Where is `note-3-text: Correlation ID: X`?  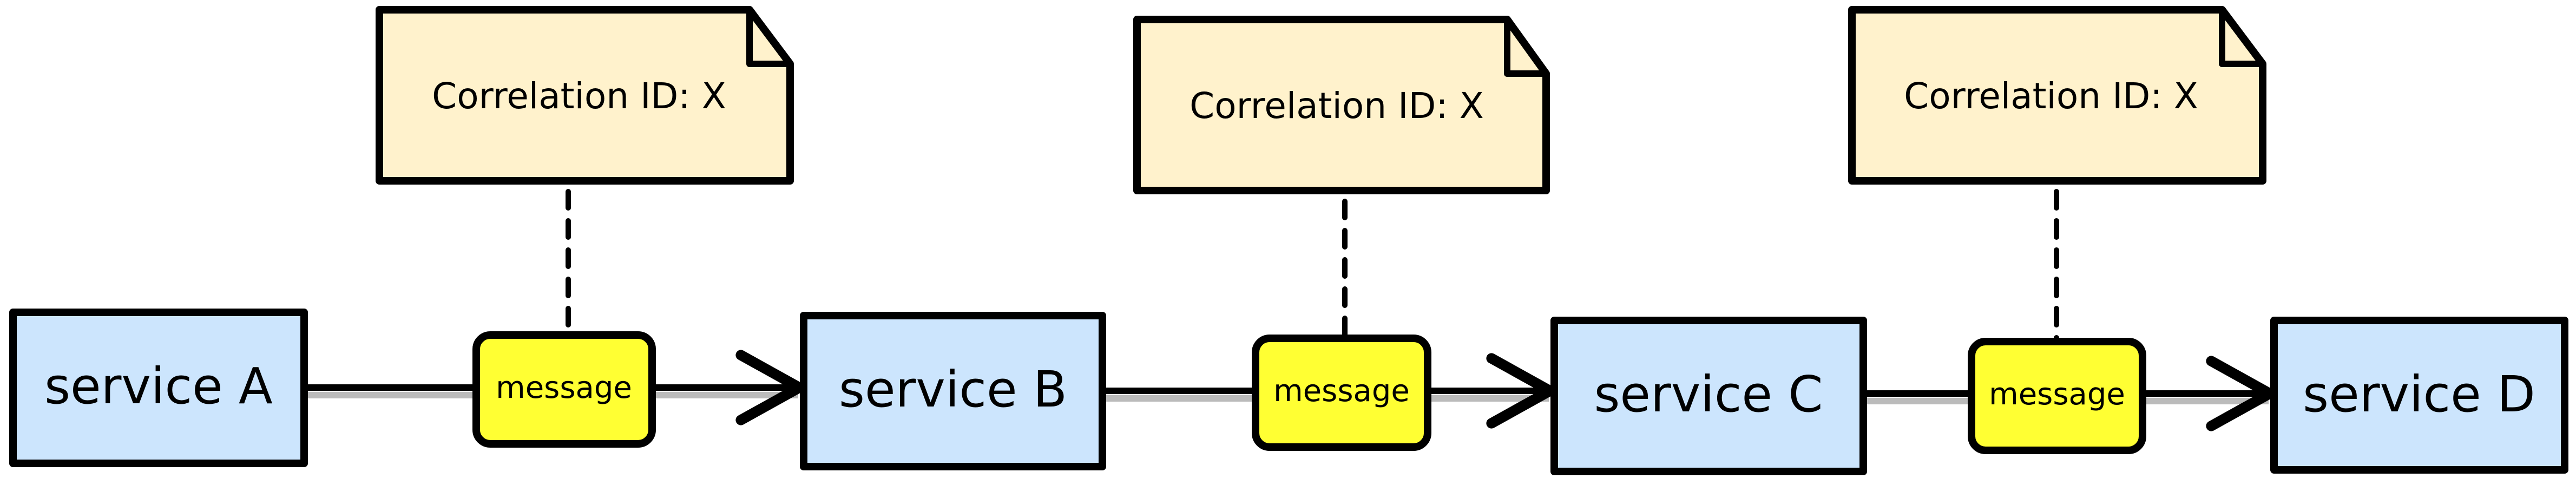 note-3-text: Correlation ID: X is located at coordinates (2051, 96).